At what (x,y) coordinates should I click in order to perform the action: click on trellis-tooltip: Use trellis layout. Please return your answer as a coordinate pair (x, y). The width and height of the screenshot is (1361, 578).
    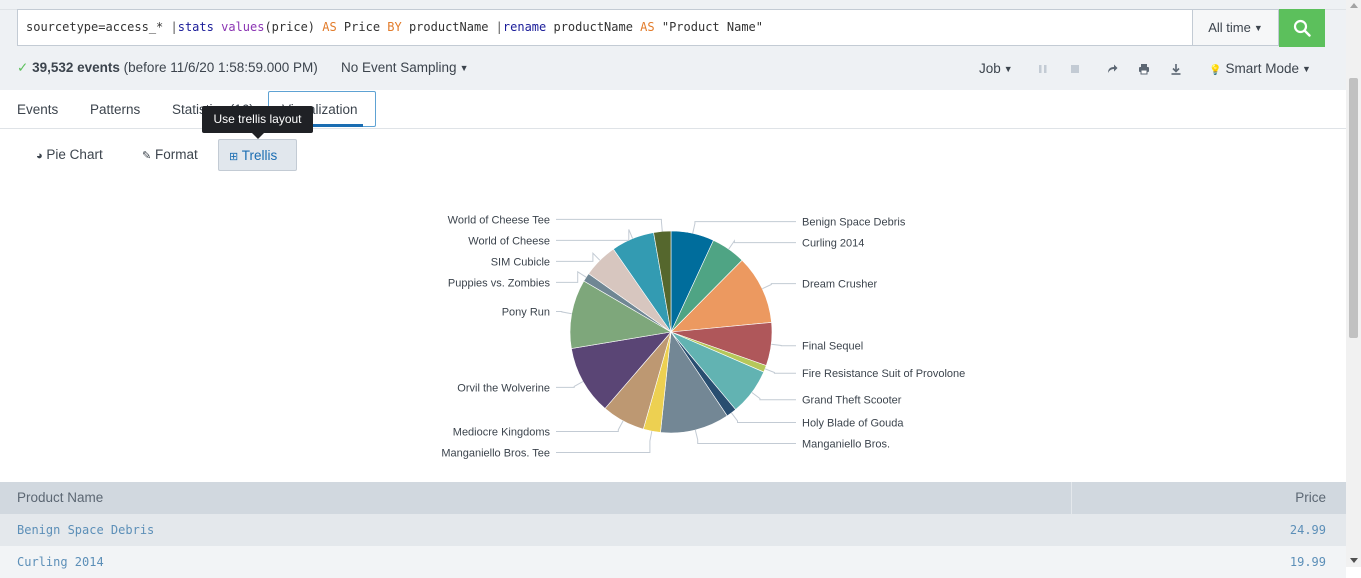
    Looking at the image, I should click on (257, 122).